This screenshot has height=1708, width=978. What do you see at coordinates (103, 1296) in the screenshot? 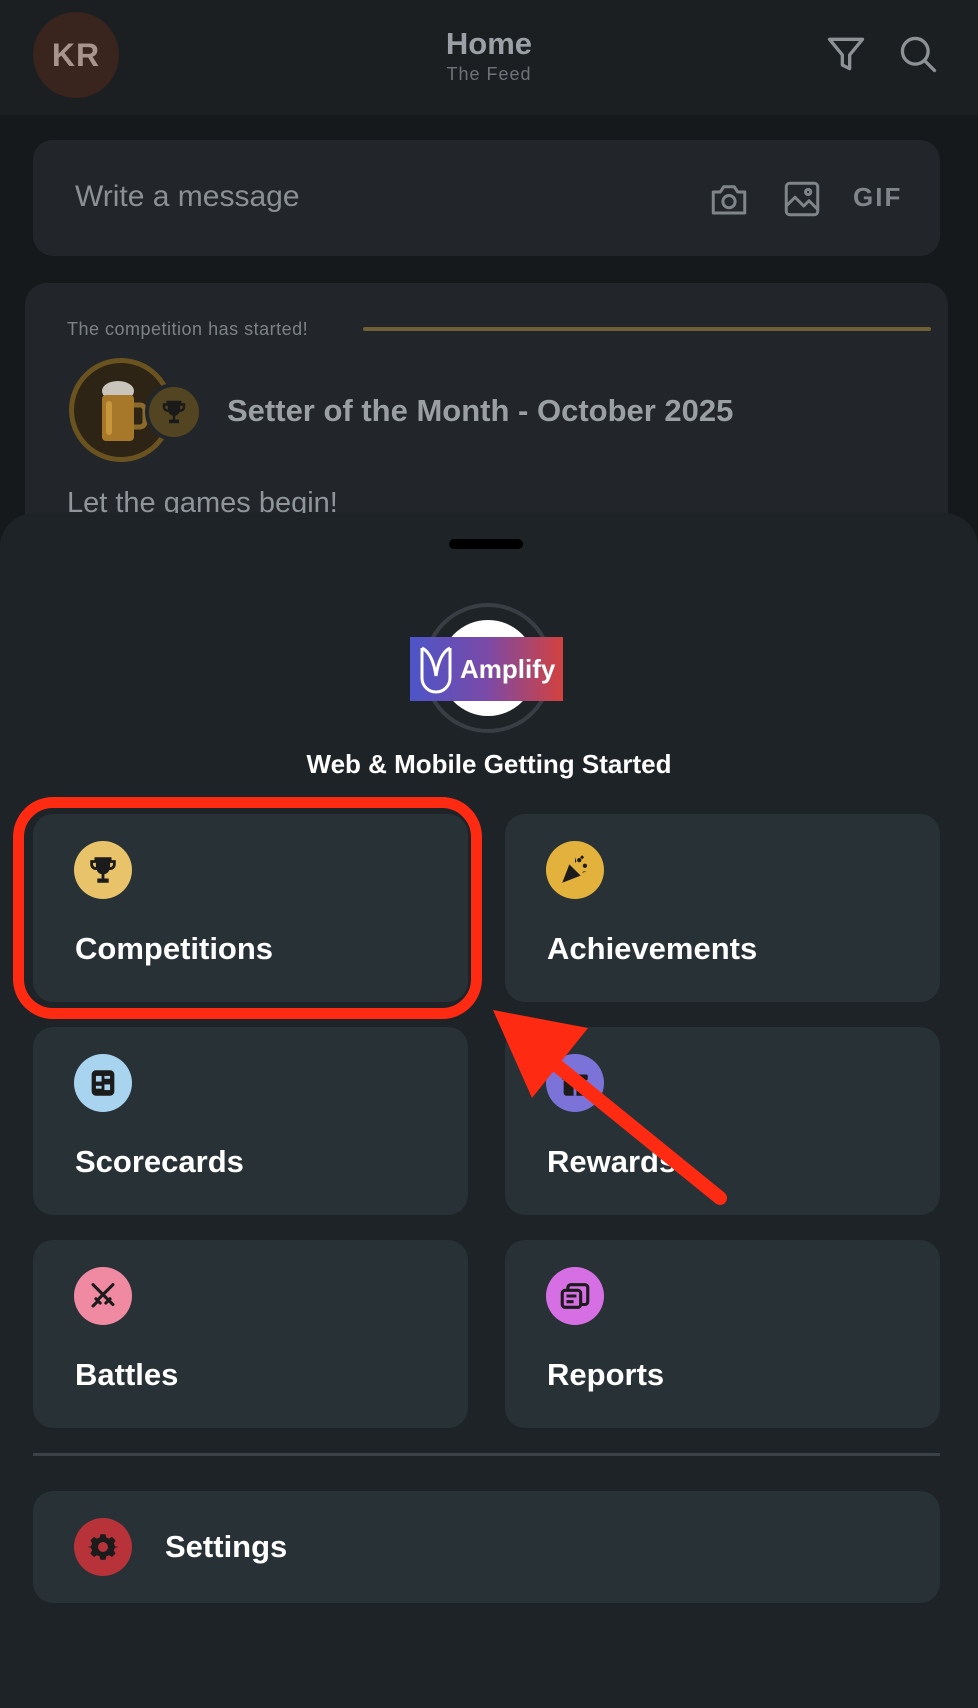
I see `crossed-swords-icon` at bounding box center [103, 1296].